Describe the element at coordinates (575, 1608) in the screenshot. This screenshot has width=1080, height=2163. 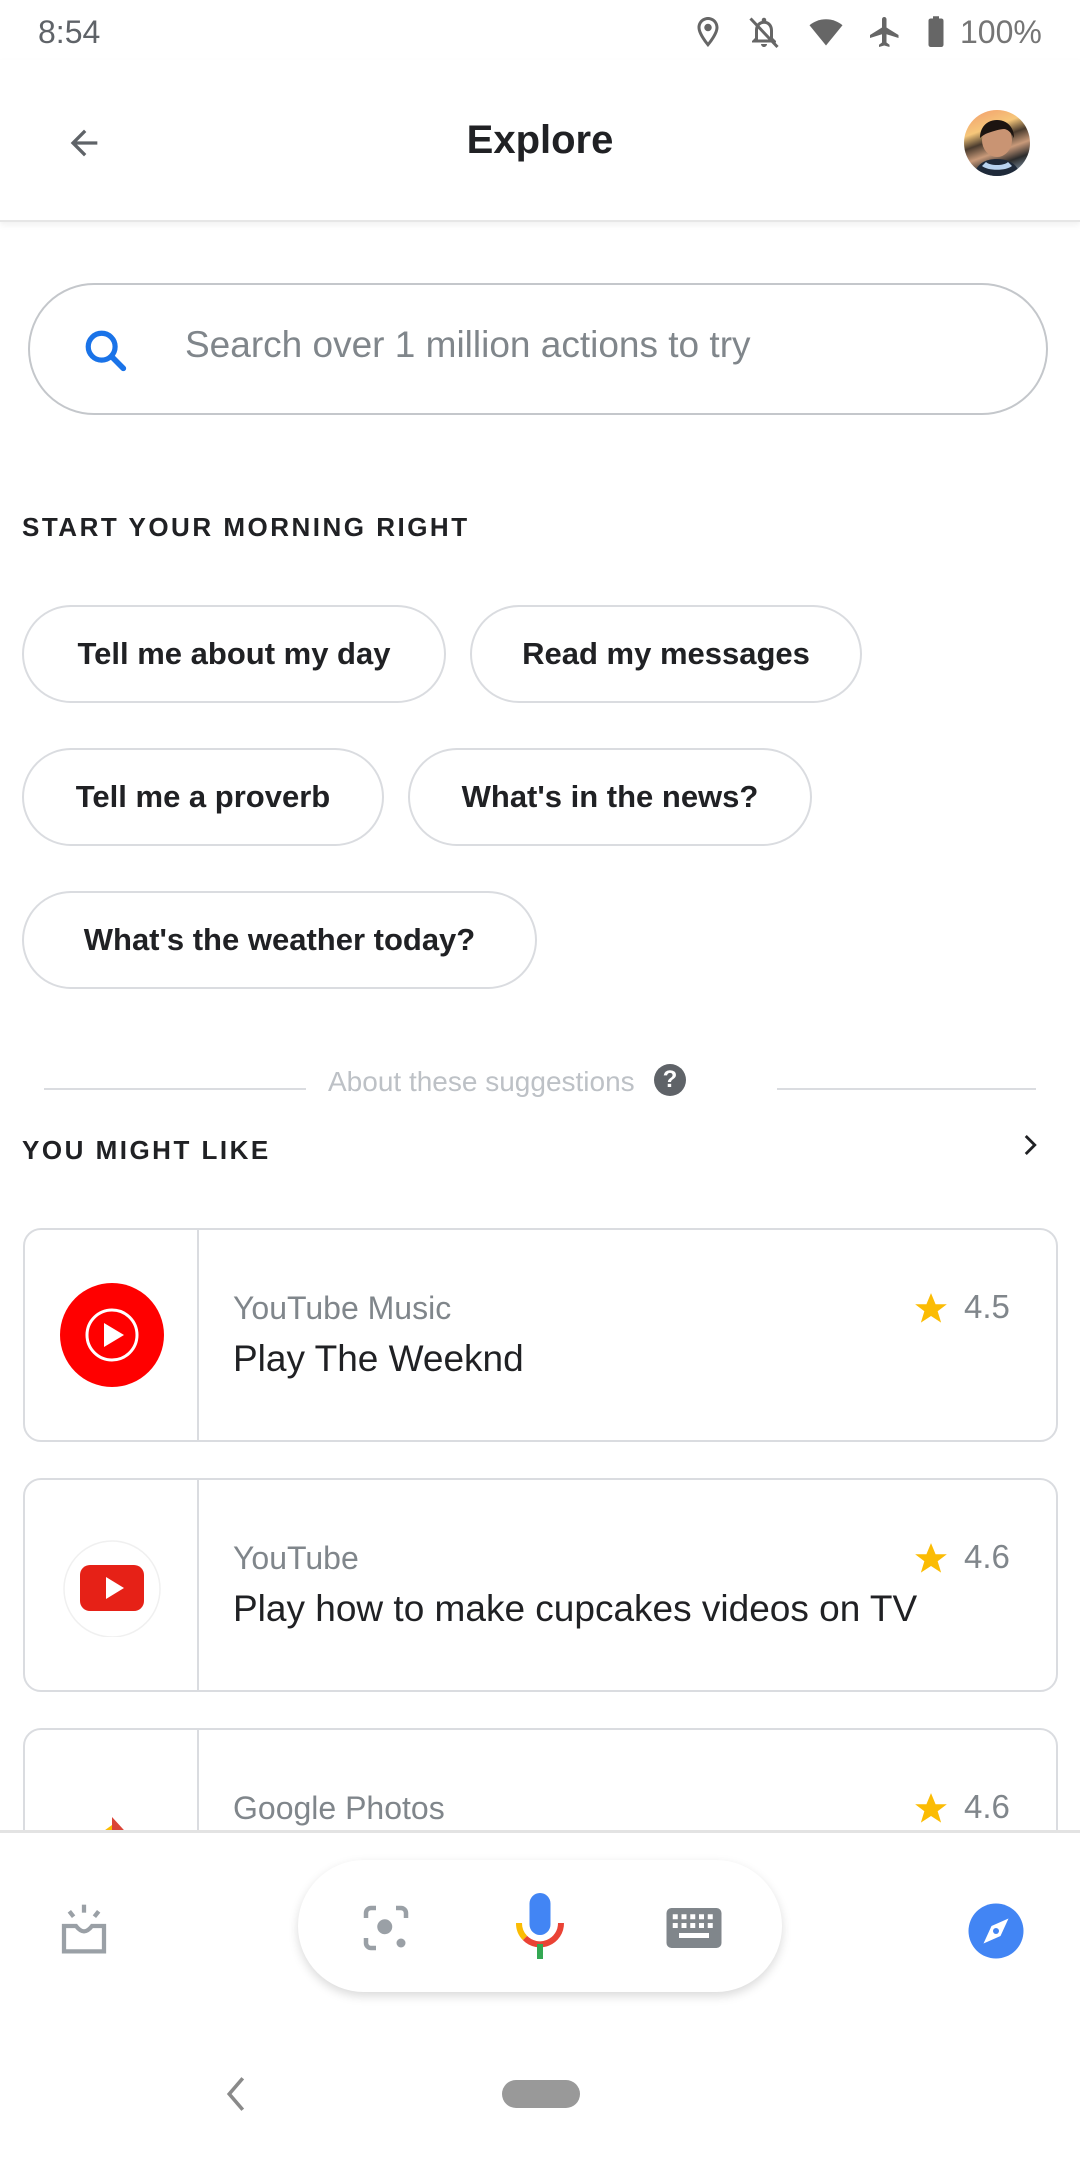
I see `action-title: Play how to make cupcakes videos on TV` at that location.